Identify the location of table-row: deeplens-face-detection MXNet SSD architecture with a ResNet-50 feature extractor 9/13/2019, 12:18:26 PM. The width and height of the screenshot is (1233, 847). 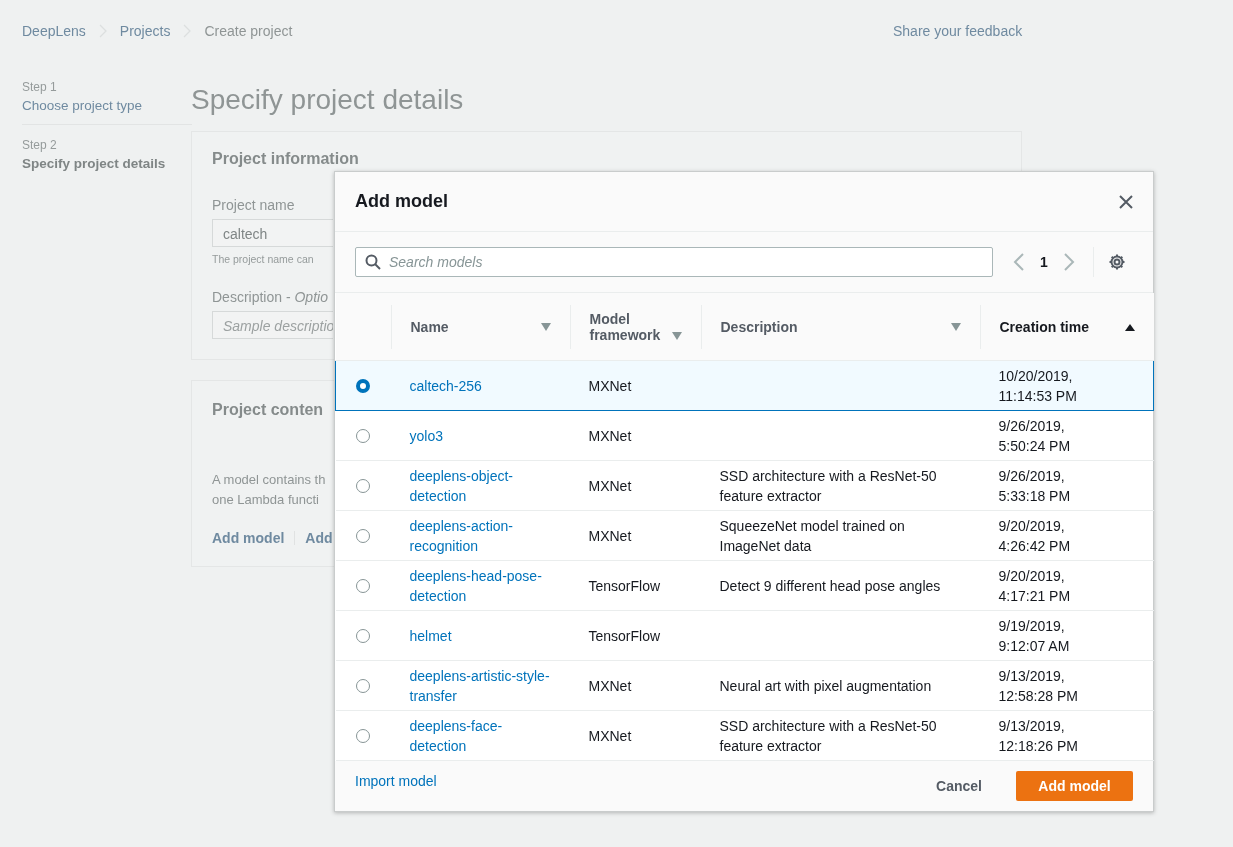
(744, 735).